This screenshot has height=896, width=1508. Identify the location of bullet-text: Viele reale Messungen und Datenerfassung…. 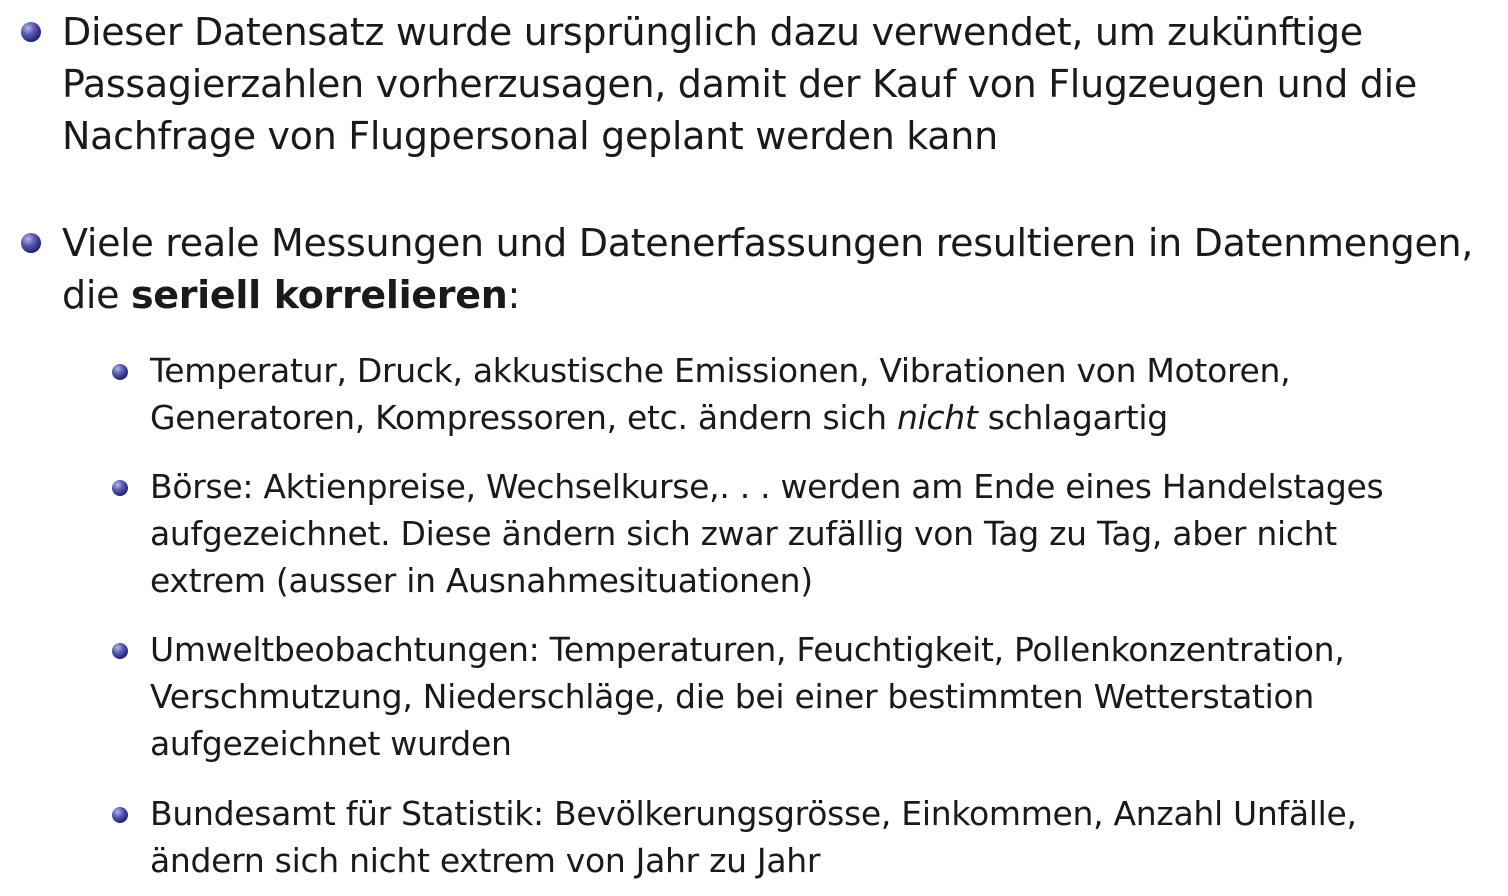
(782, 269).